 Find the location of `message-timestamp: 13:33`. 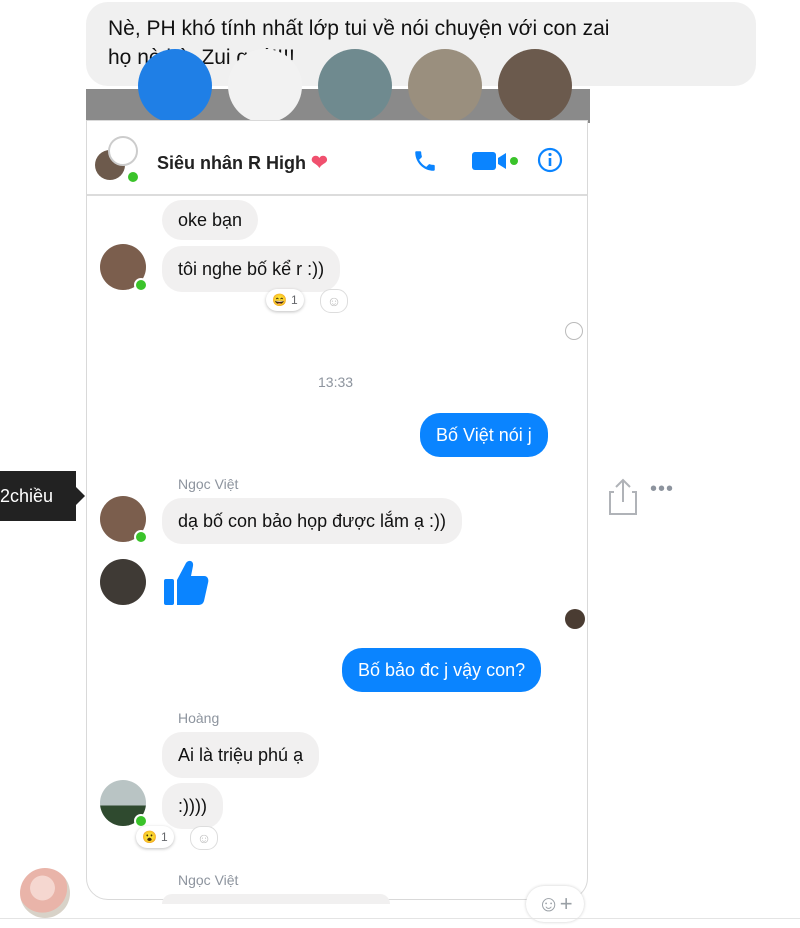

message-timestamp: 13:33 is located at coordinates (336, 382).